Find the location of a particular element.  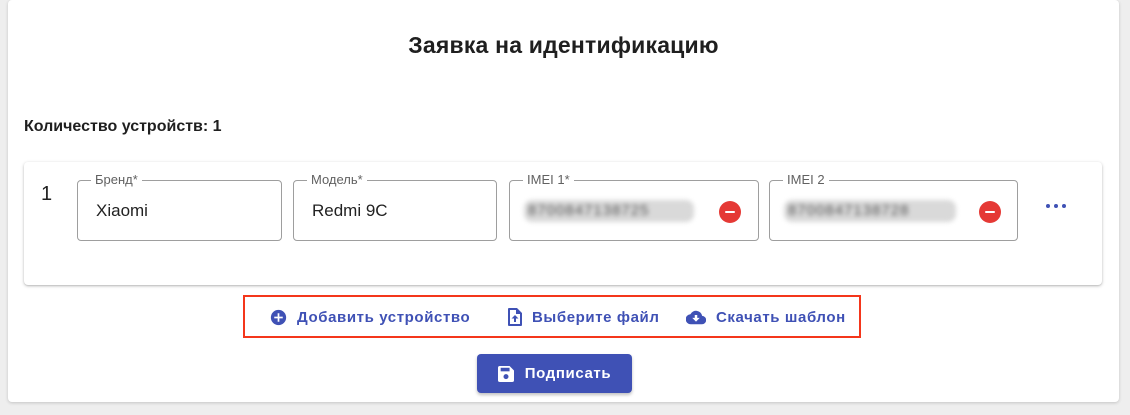

cloud-download-icon is located at coordinates (696, 317).